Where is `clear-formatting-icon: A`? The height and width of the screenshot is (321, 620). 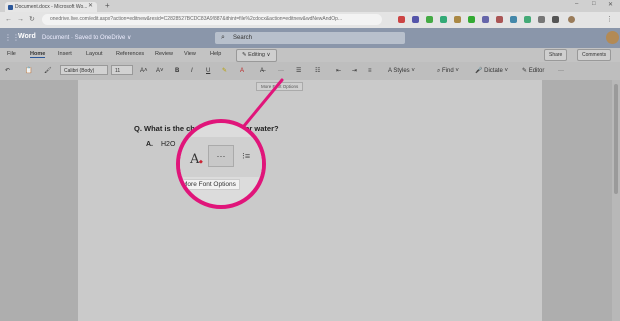 clear-formatting-icon: A is located at coordinates (195, 159).